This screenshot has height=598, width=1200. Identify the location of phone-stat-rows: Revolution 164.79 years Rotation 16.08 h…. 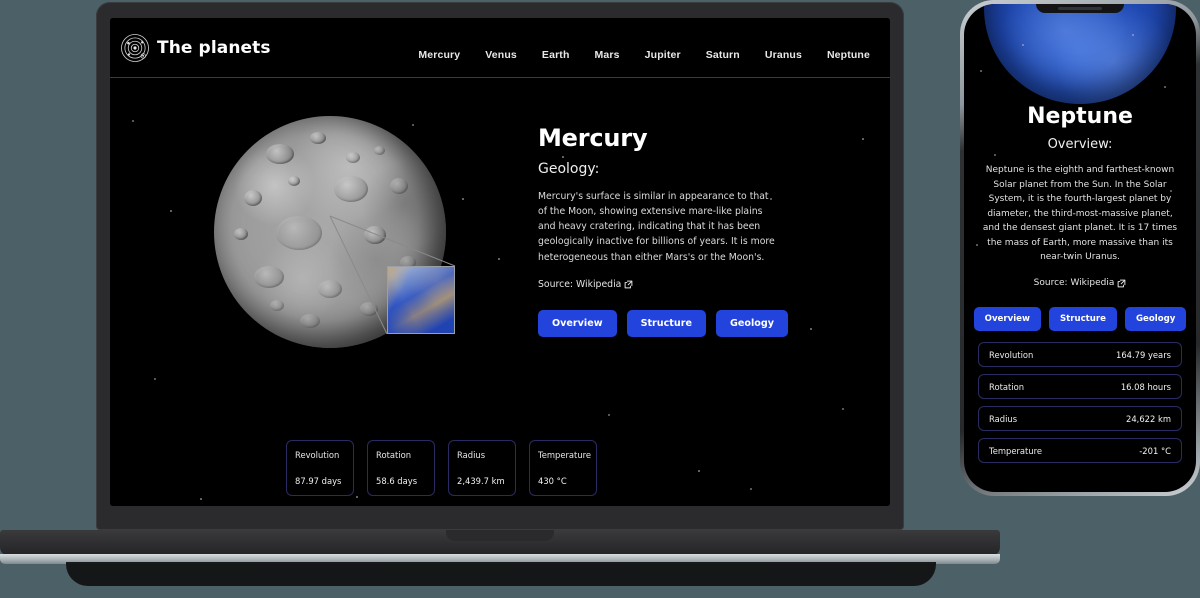
(1080, 403).